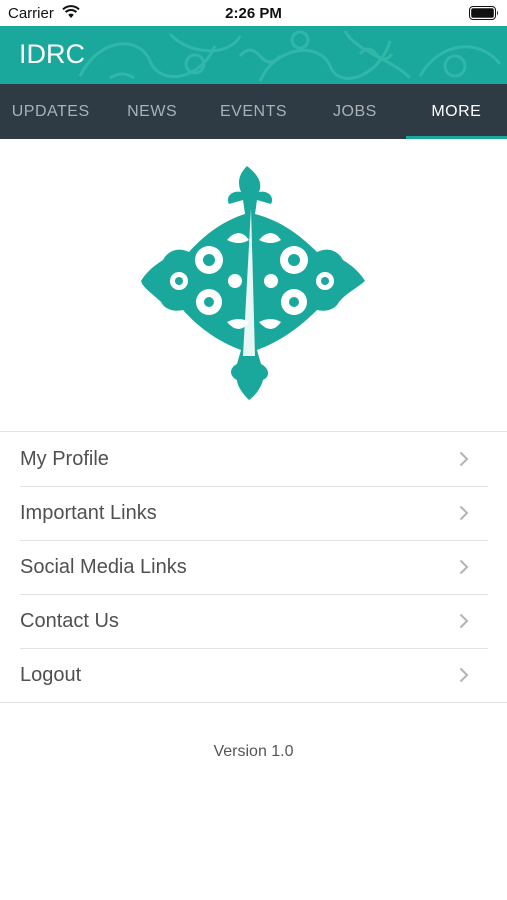 This screenshot has width=507, height=900. What do you see at coordinates (253, 675) in the screenshot?
I see `menu-item-logout: Logout` at bounding box center [253, 675].